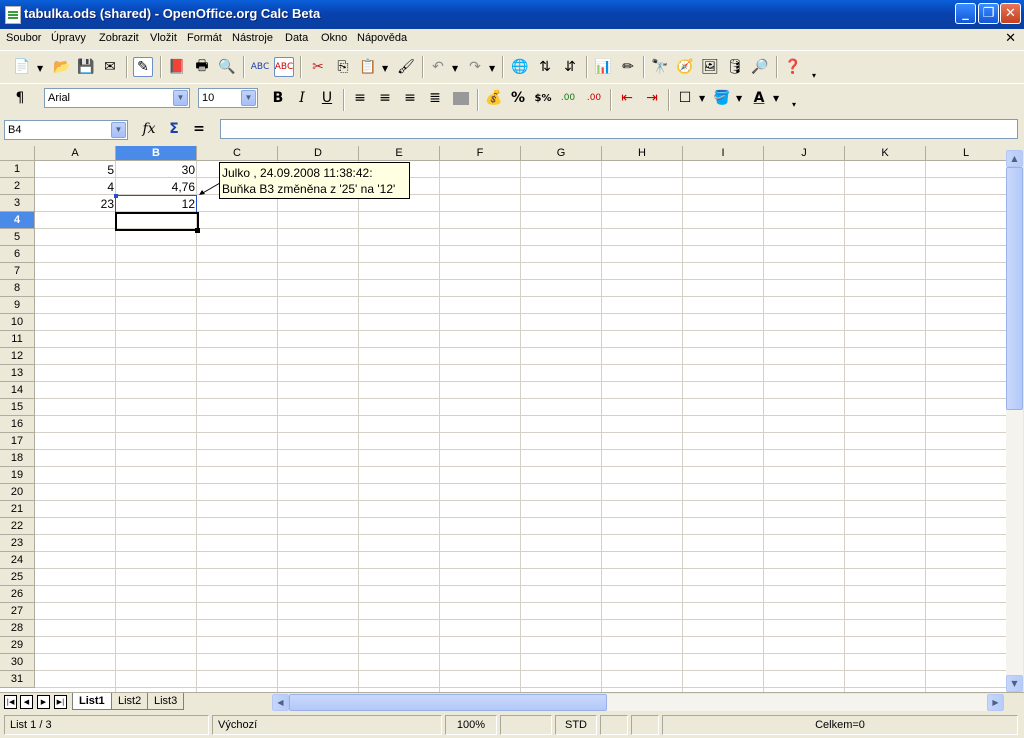  What do you see at coordinates (22, 67) in the screenshot?
I see `new-document-icon: 📄` at bounding box center [22, 67].